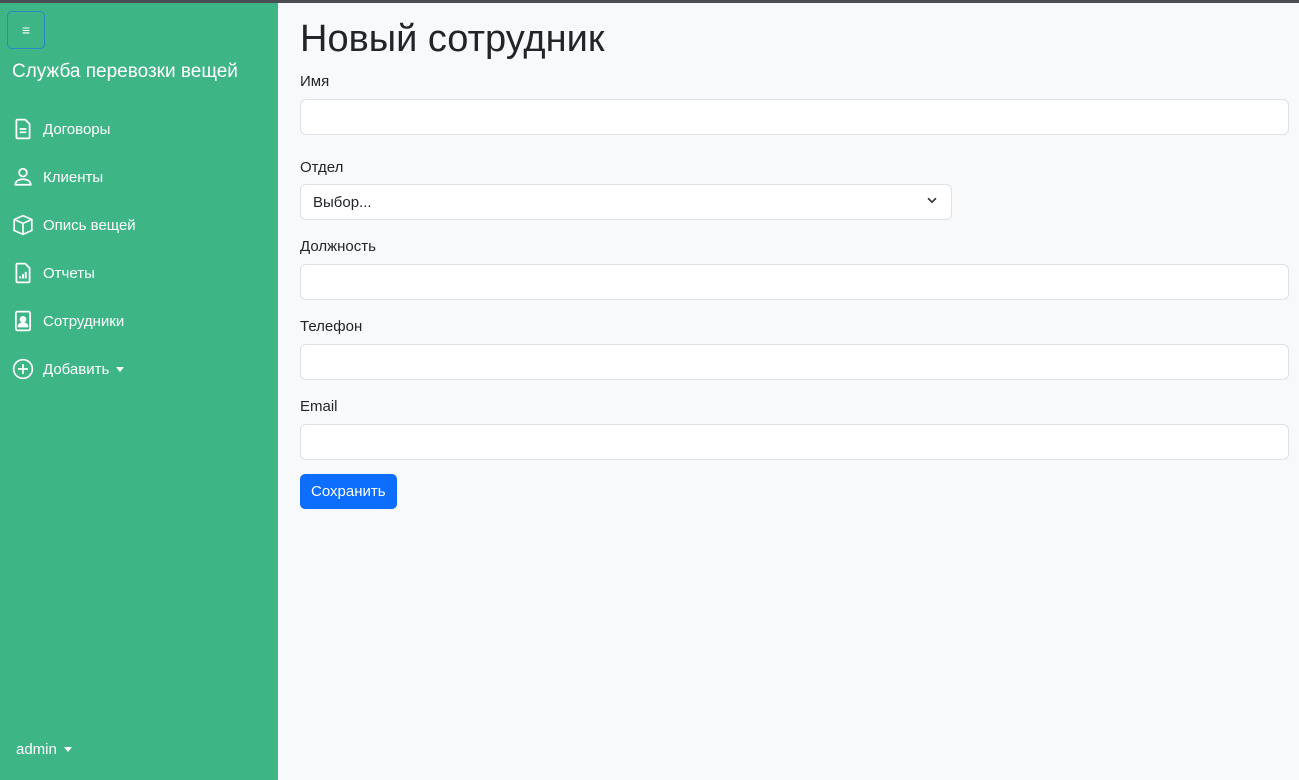 This screenshot has height=780, width=1299. I want to click on plus-circle-icon, so click(23, 369).